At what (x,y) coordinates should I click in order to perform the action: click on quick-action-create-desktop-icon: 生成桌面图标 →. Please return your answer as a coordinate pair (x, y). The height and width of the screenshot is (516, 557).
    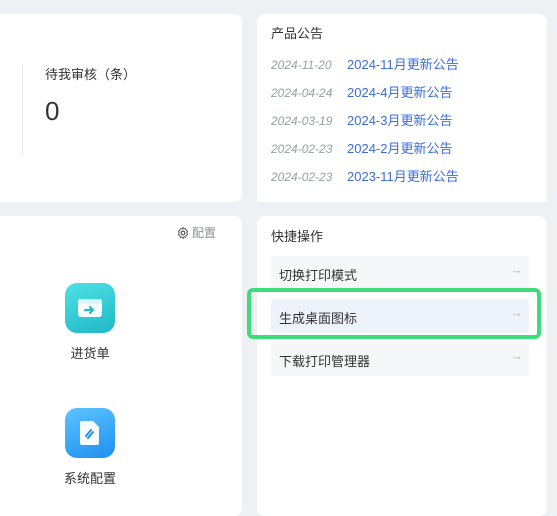
    Looking at the image, I should click on (400, 316).